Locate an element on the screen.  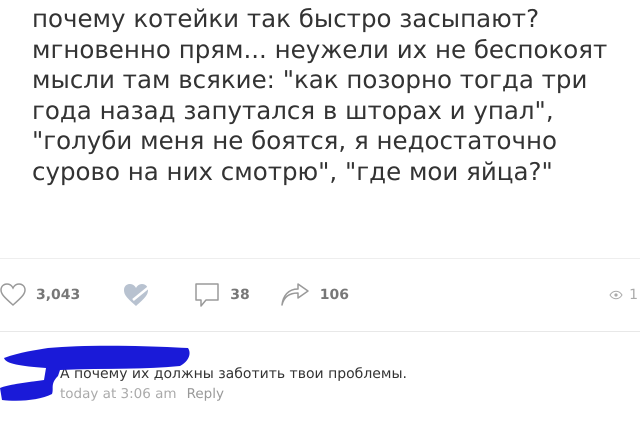
comment-time: today at 3:06 am is located at coordinates (118, 394).